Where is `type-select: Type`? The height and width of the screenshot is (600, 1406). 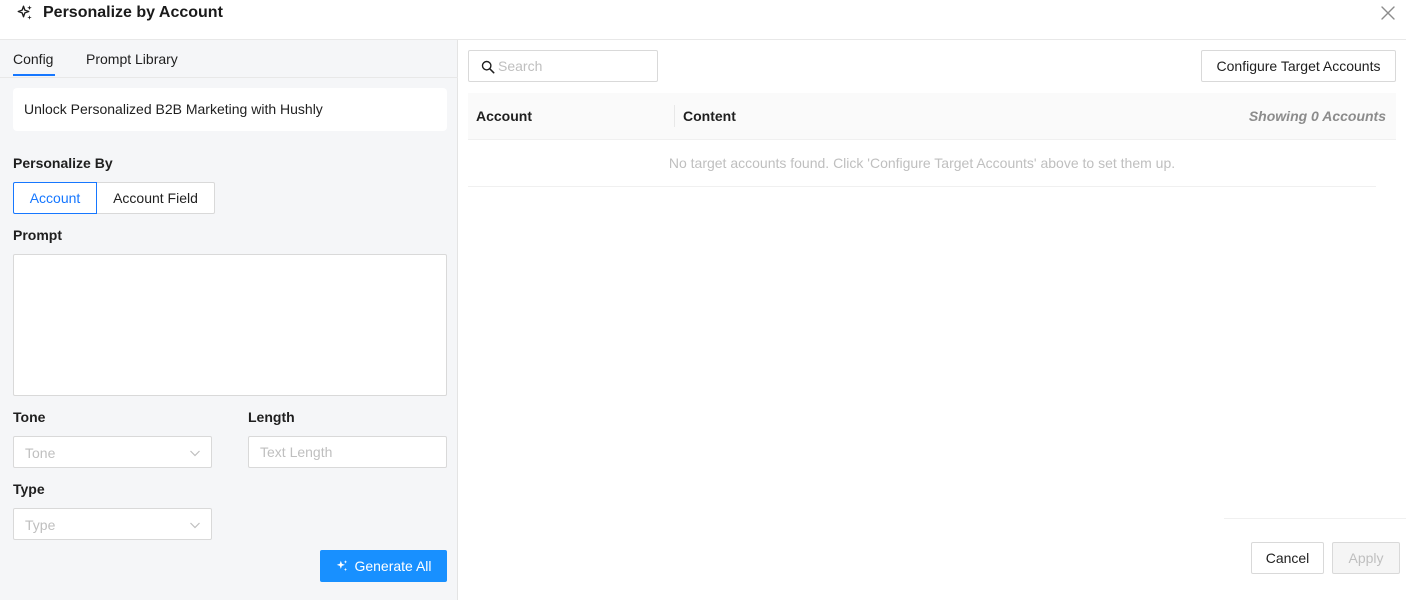 type-select: Type is located at coordinates (112, 524).